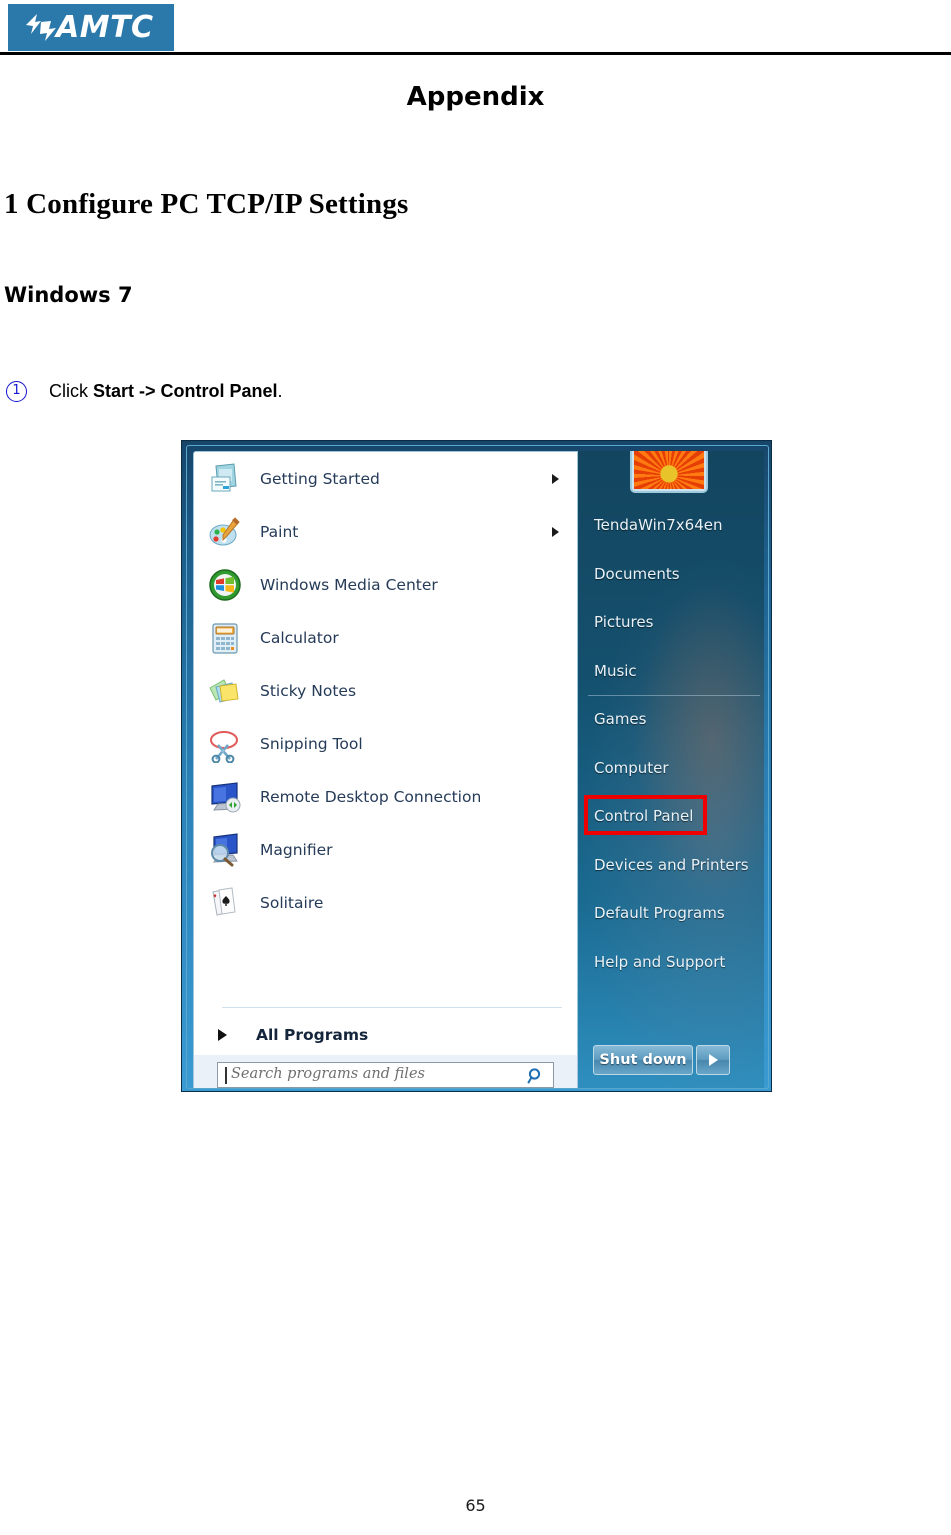 The height and width of the screenshot is (1535, 951). What do you see at coordinates (308, 690) in the screenshot?
I see `start-menu-item-label: Sticky Notes` at bounding box center [308, 690].